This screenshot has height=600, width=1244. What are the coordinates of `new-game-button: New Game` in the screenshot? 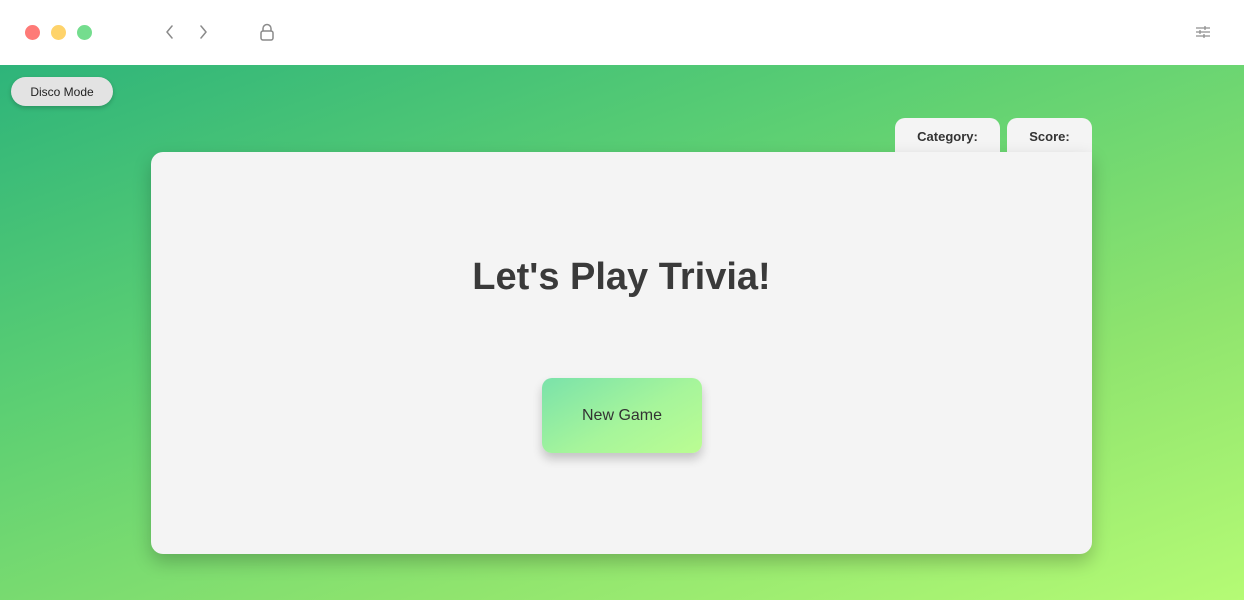 It's located at (622, 415).